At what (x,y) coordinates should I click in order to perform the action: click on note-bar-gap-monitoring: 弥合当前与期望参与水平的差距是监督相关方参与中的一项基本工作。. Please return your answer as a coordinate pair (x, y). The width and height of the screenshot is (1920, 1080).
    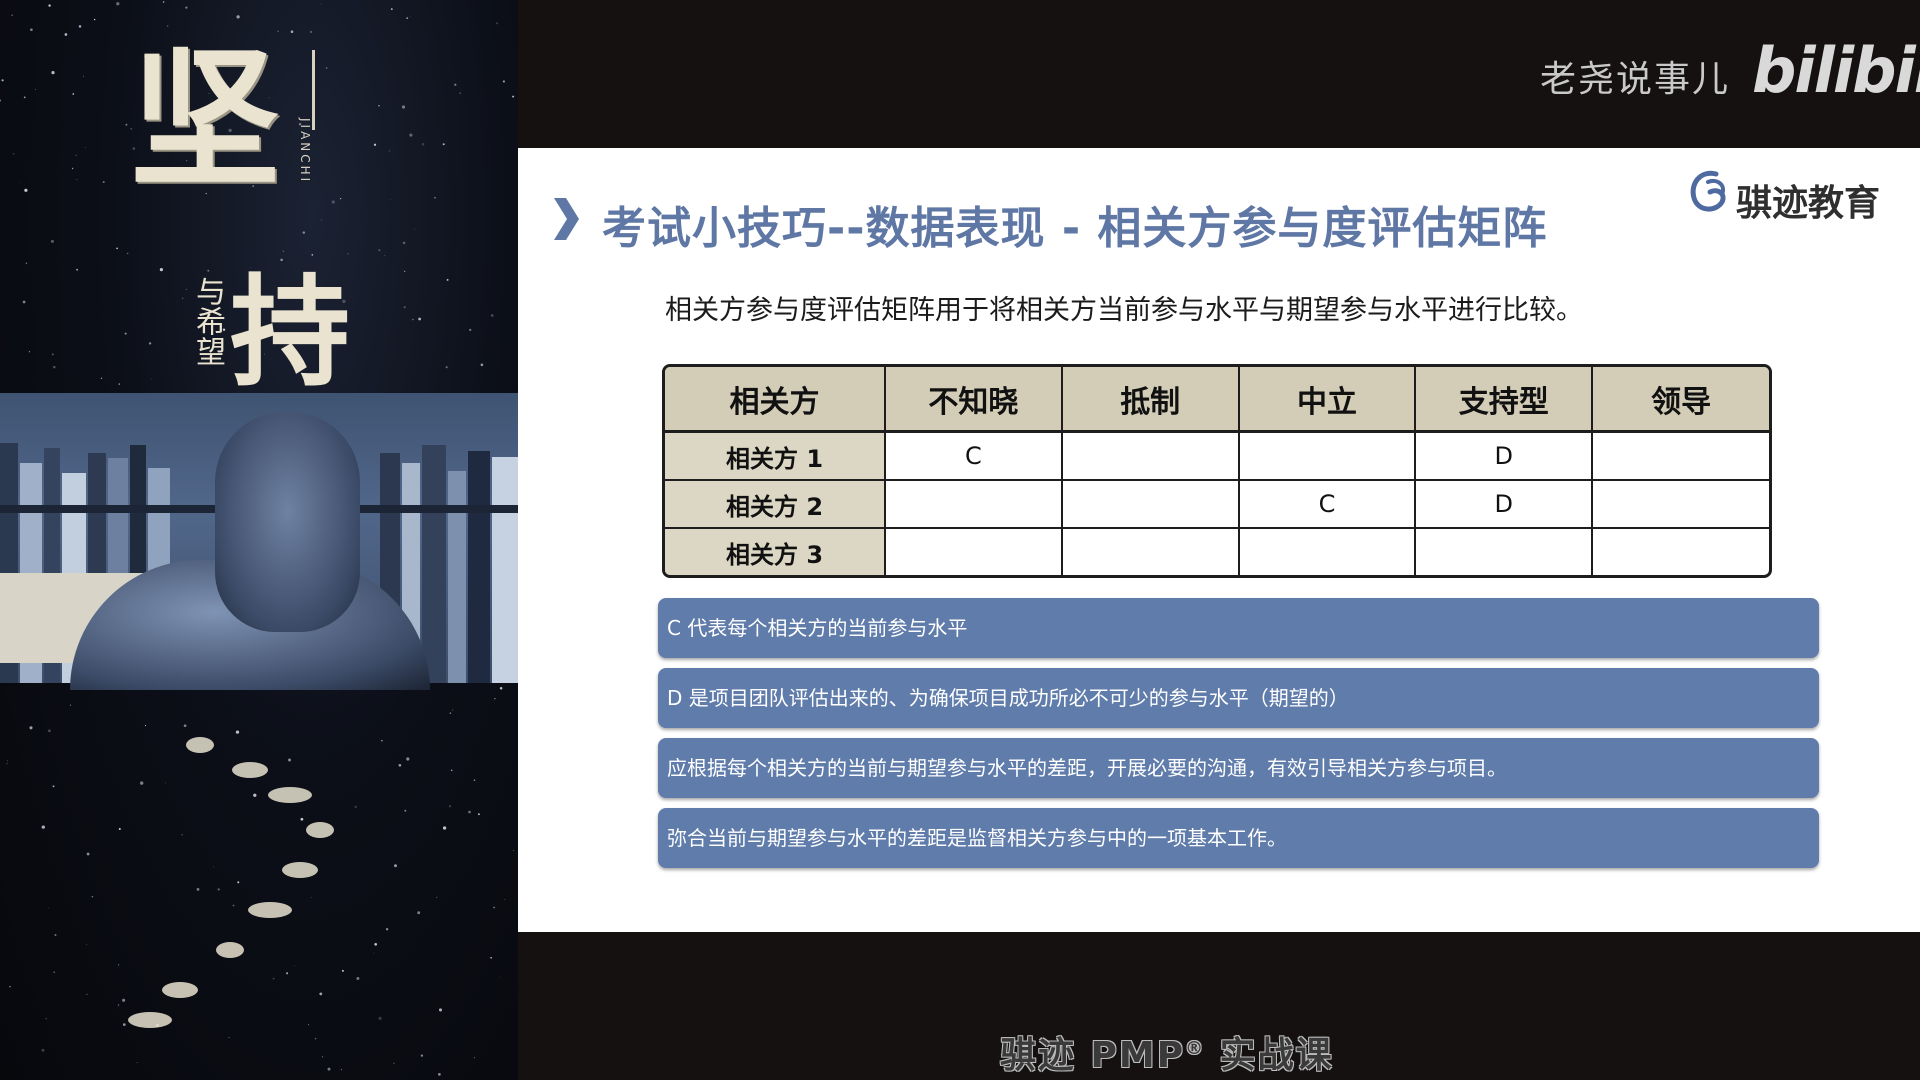
    Looking at the image, I should click on (1238, 838).